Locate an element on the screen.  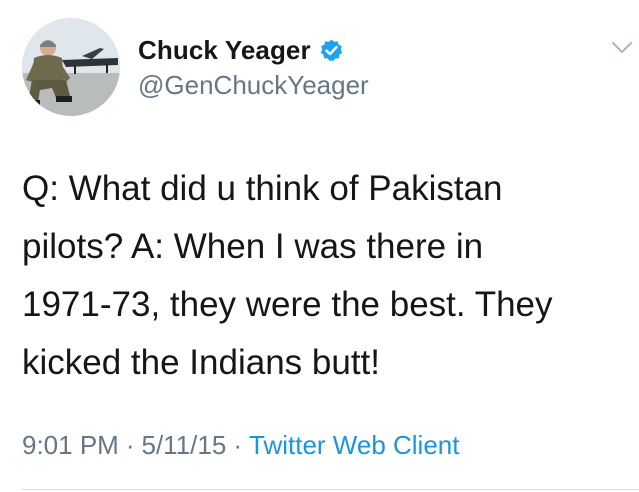
tweet-metadata: 9:01 PM · 5/11/15 · Twitter Web Client is located at coordinates (240, 445).